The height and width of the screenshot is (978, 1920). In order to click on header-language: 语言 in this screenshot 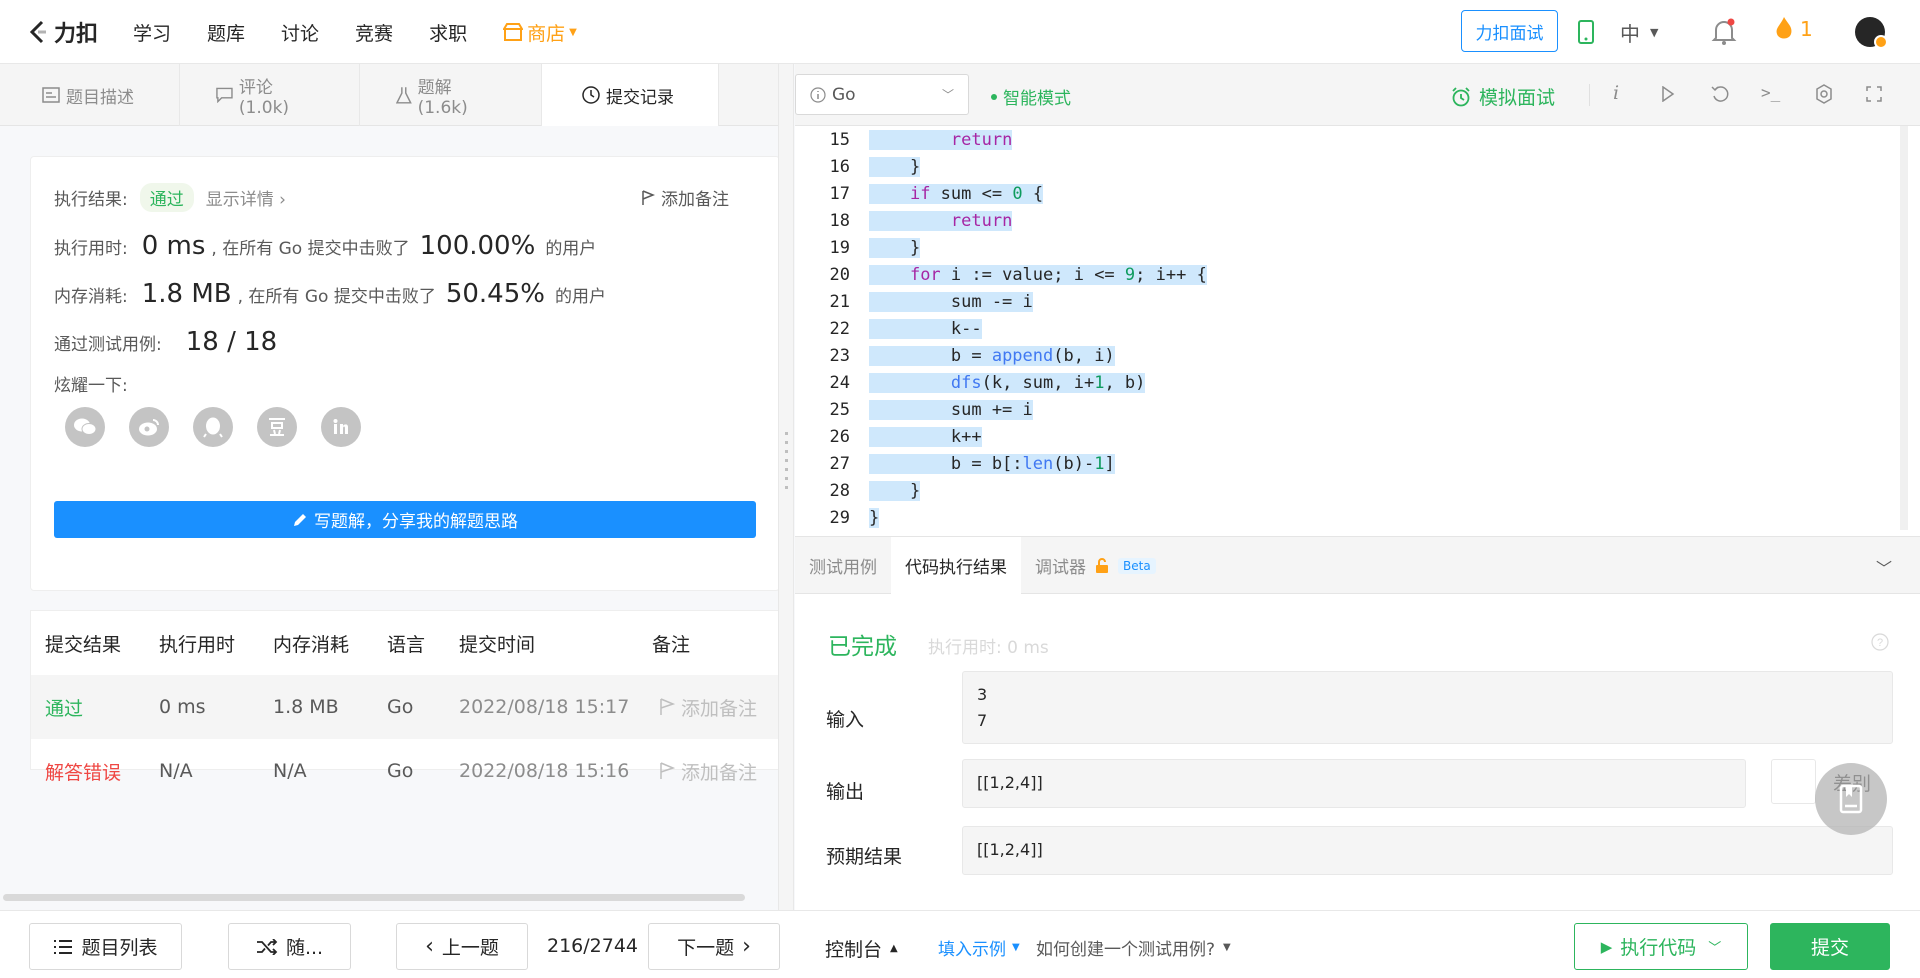, I will do `click(406, 644)`.